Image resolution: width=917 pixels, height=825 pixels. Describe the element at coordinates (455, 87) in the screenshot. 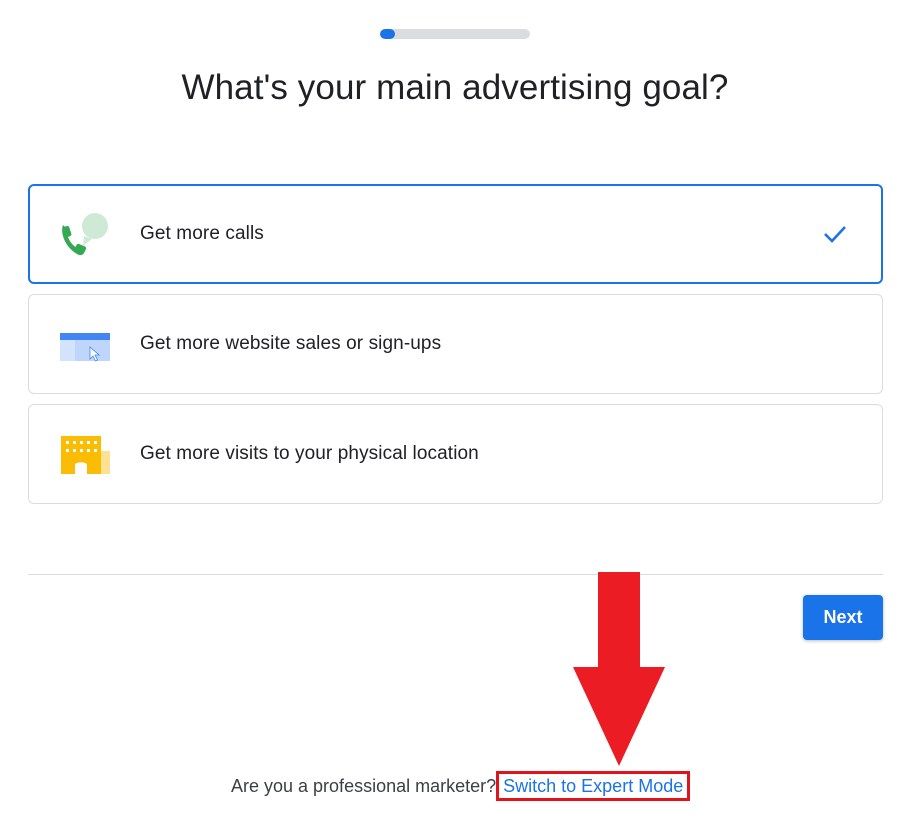

I see `page-title: What's your main advertising goal?` at that location.